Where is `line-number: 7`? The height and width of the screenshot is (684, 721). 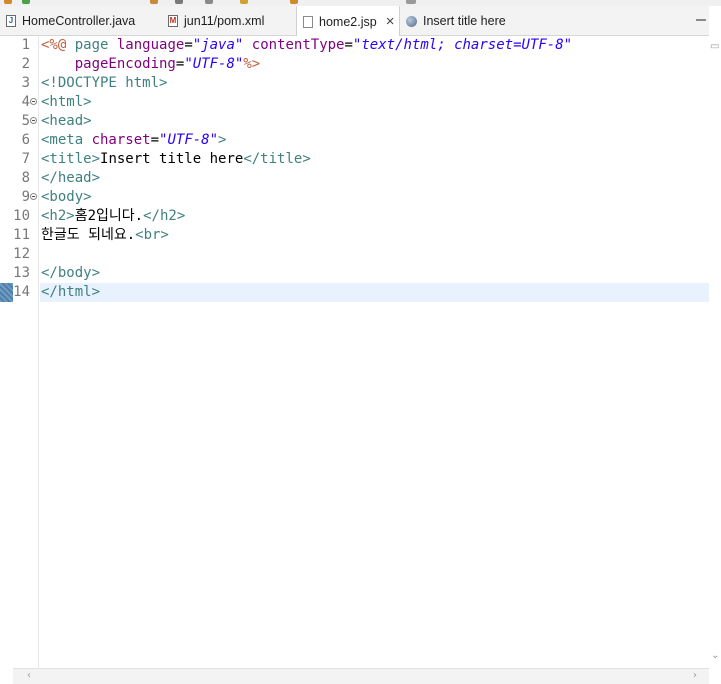 line-number: 7 is located at coordinates (25, 159).